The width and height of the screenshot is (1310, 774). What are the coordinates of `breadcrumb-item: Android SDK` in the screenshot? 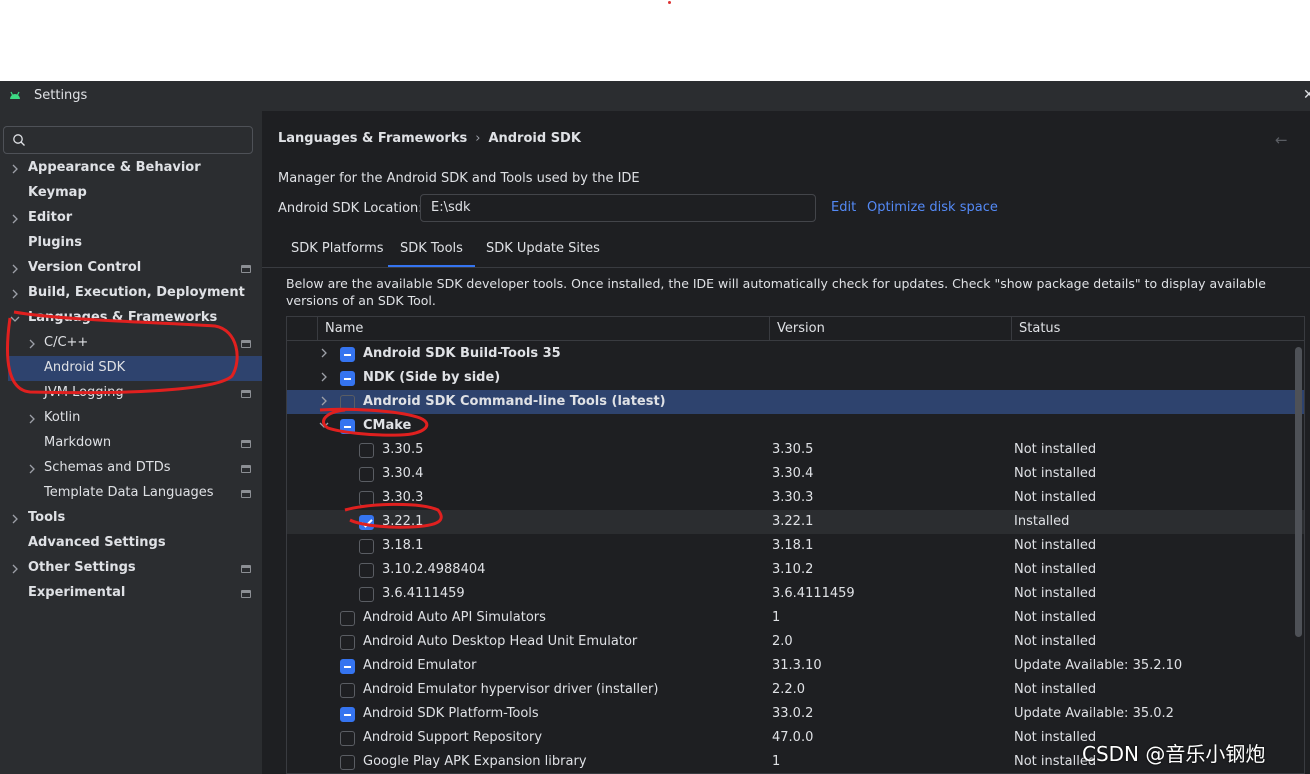 It's located at (534, 138).